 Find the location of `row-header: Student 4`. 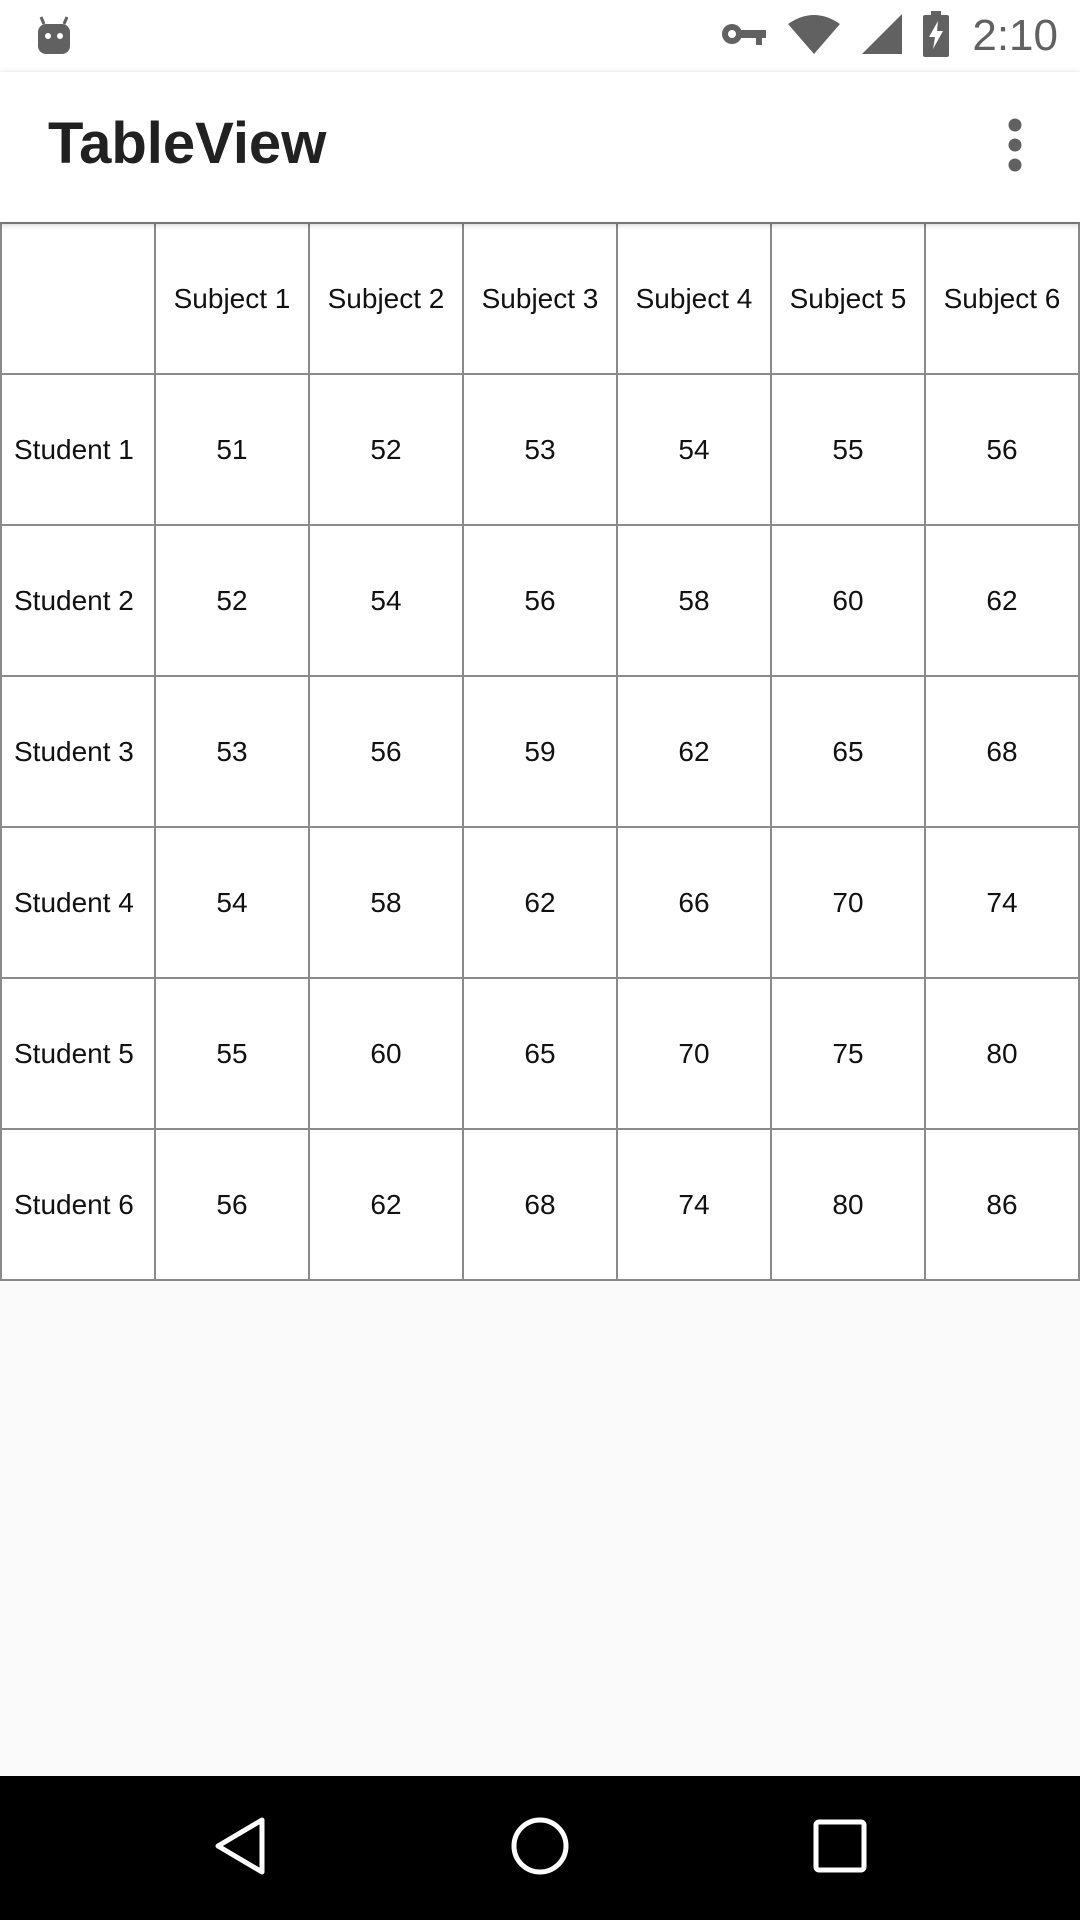

row-header: Student 4 is located at coordinates (78, 902).